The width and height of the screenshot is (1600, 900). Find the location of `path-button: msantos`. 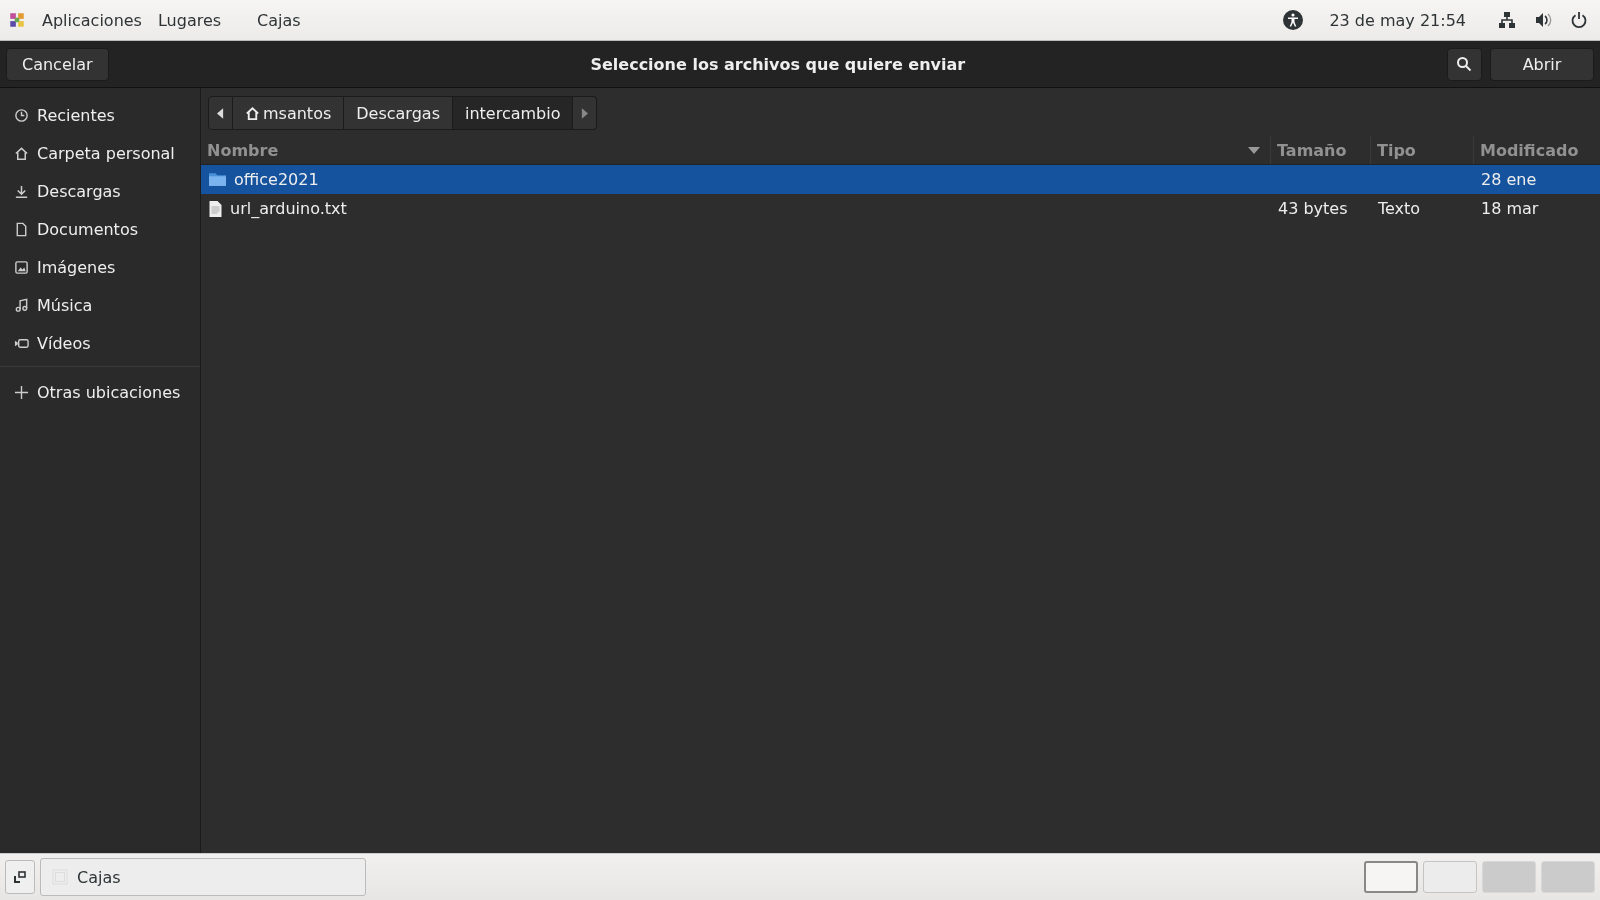

path-button: msantos is located at coordinates (289, 113).